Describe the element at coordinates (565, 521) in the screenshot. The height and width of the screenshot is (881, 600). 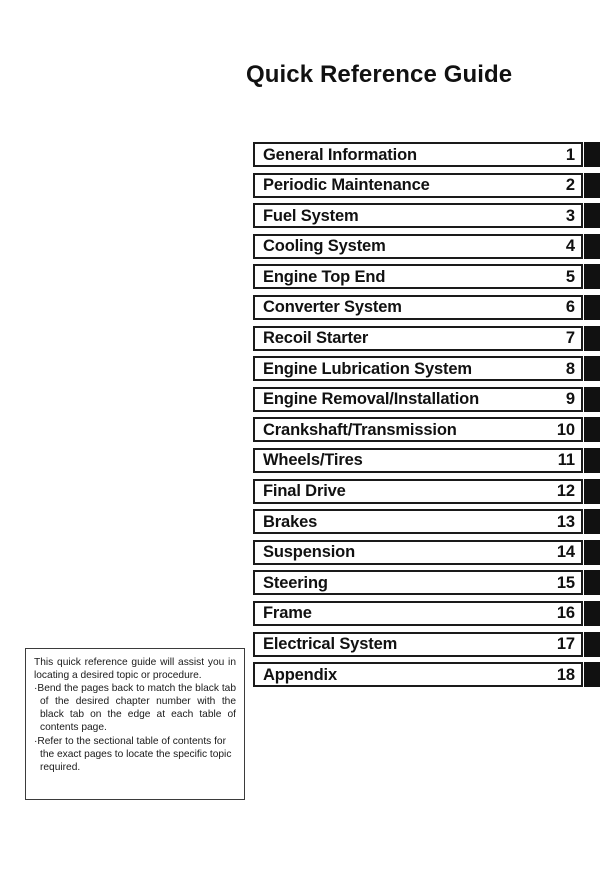
I see `chapter-number: 13` at that location.